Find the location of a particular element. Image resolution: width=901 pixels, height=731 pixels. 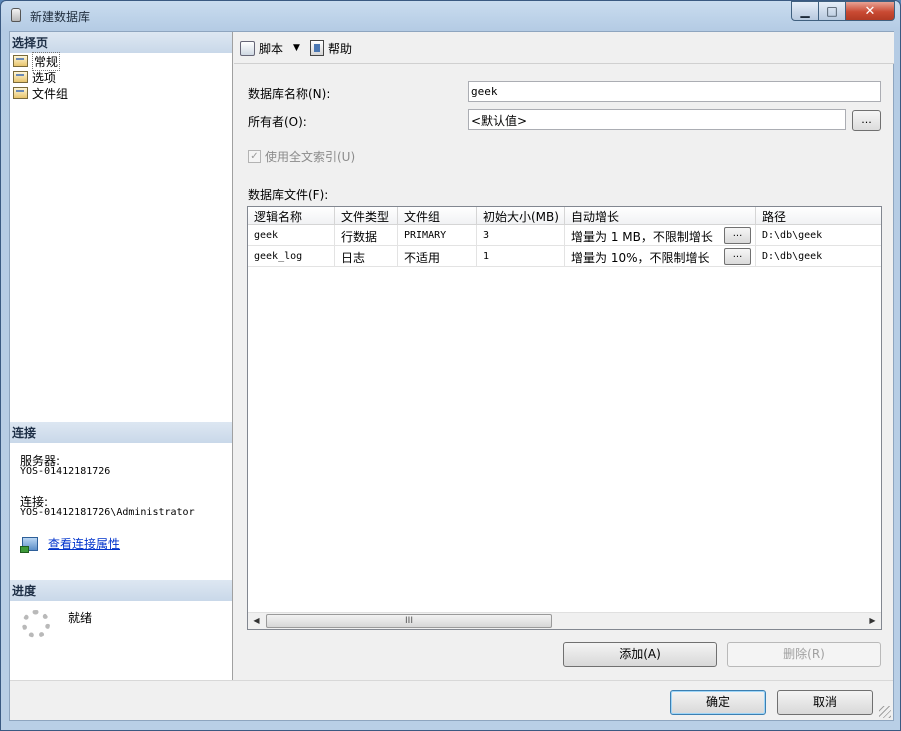

progress-spinner-icon is located at coordinates (36, 624).